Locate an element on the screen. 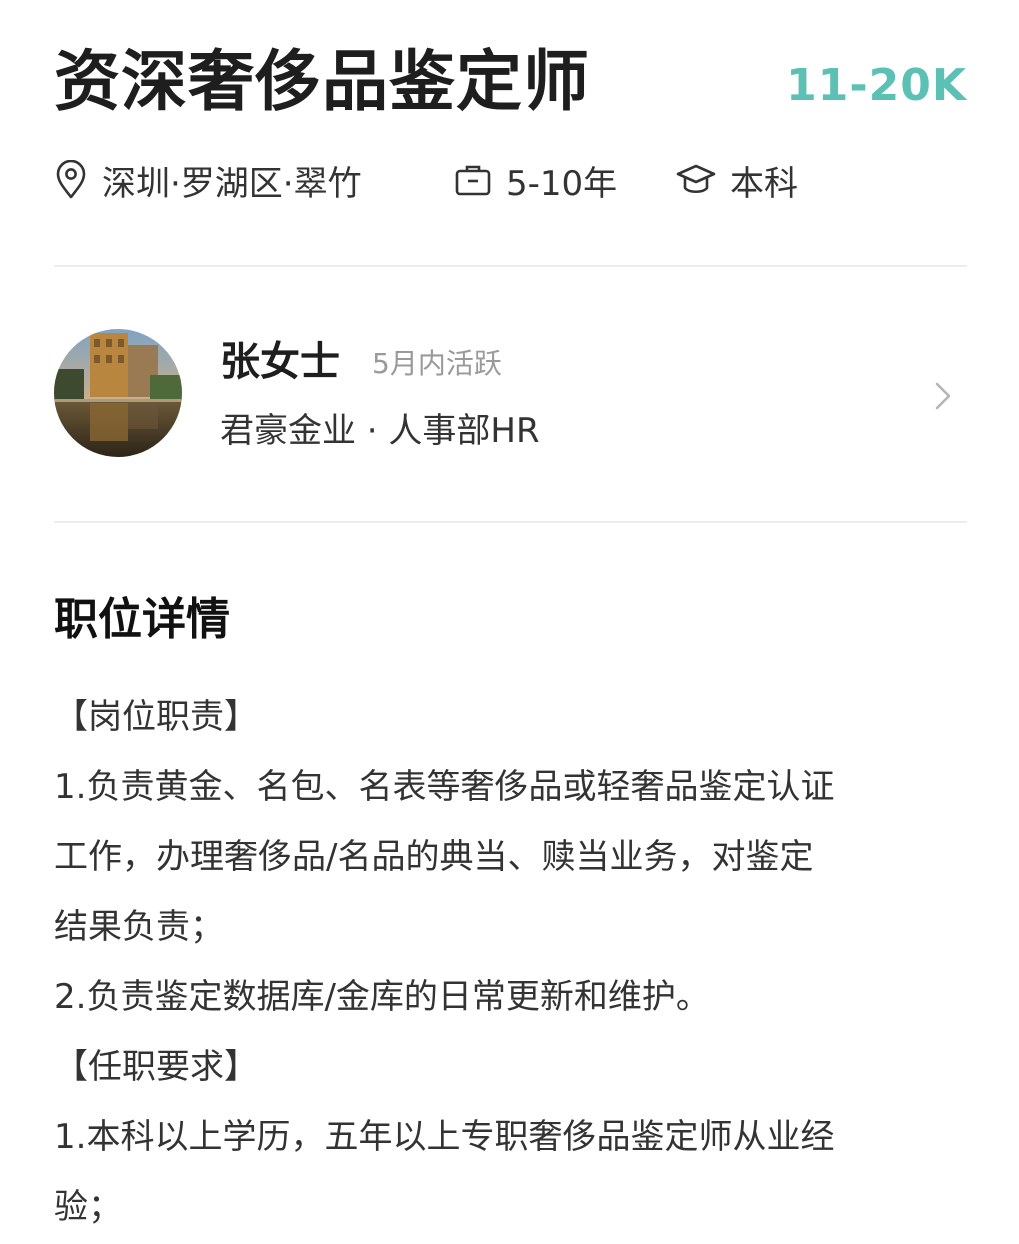 The width and height of the screenshot is (1019, 1244). job-location: 深圳·罗湖区·翠竹 is located at coordinates (254, 180).